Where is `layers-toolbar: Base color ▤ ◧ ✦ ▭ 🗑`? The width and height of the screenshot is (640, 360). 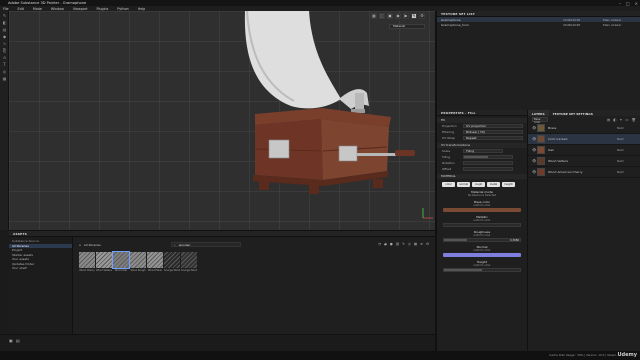 layers-toolbar: Base color ▤ ◧ ✦ ▭ 🗑 is located at coordinates (584, 120).